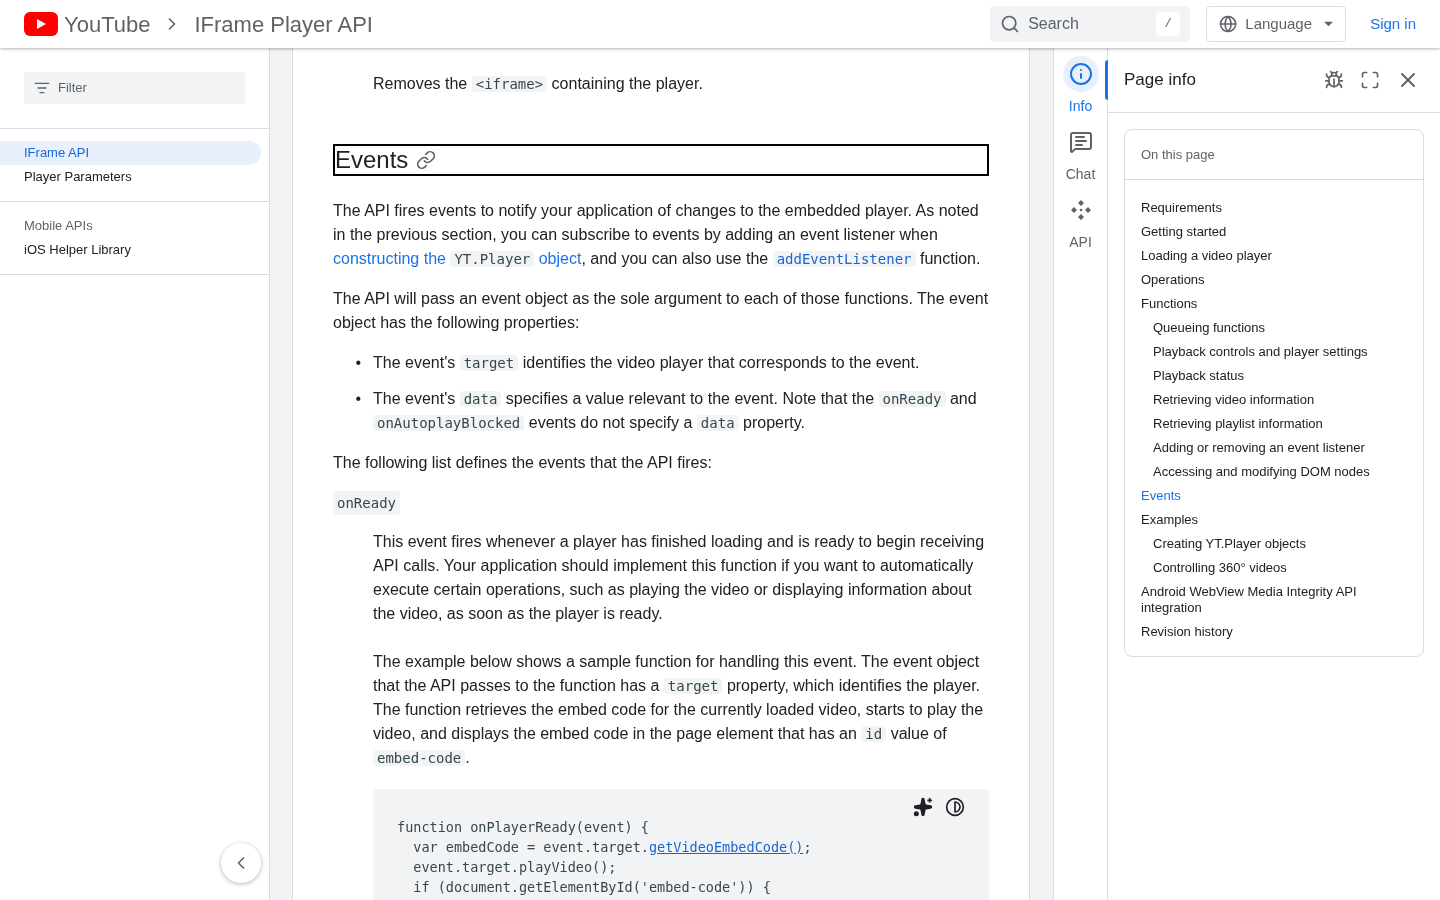  Describe the element at coordinates (457, 258) in the screenshot. I see `text-link: constructing the YT.Player object` at that location.